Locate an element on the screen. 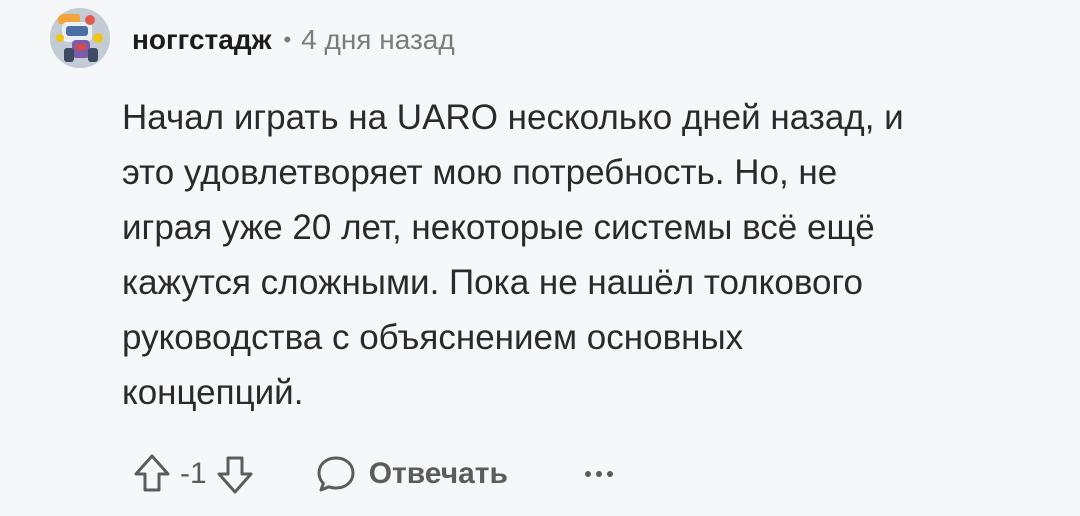  downvote-button is located at coordinates (235, 474).